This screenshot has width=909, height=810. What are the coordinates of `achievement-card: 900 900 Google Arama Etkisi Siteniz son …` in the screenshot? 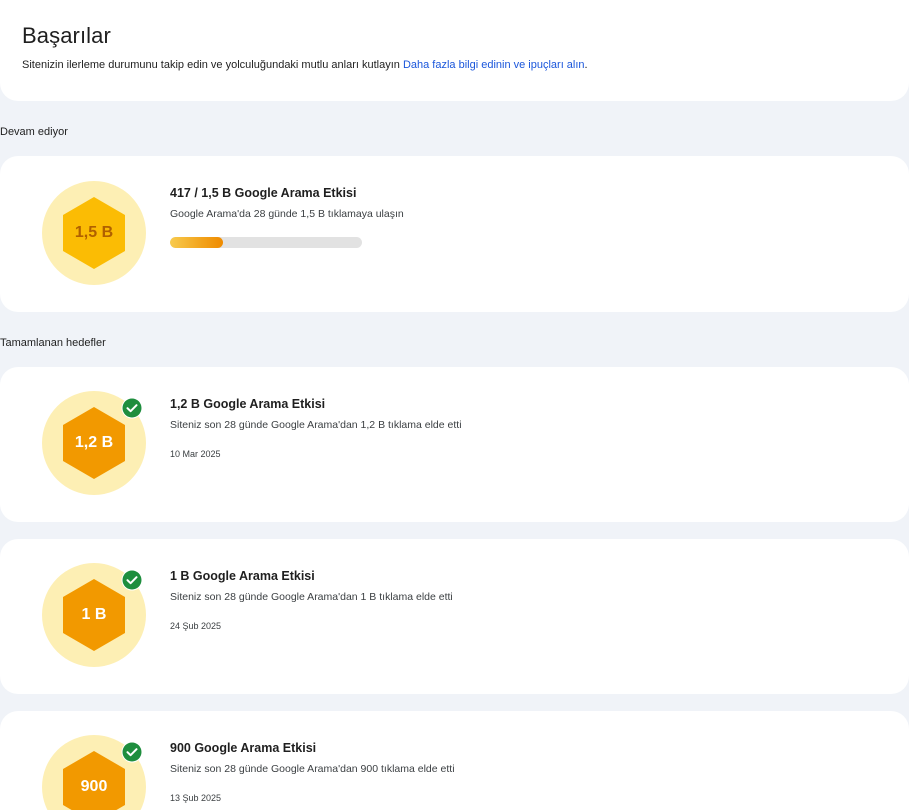 It's located at (454, 760).